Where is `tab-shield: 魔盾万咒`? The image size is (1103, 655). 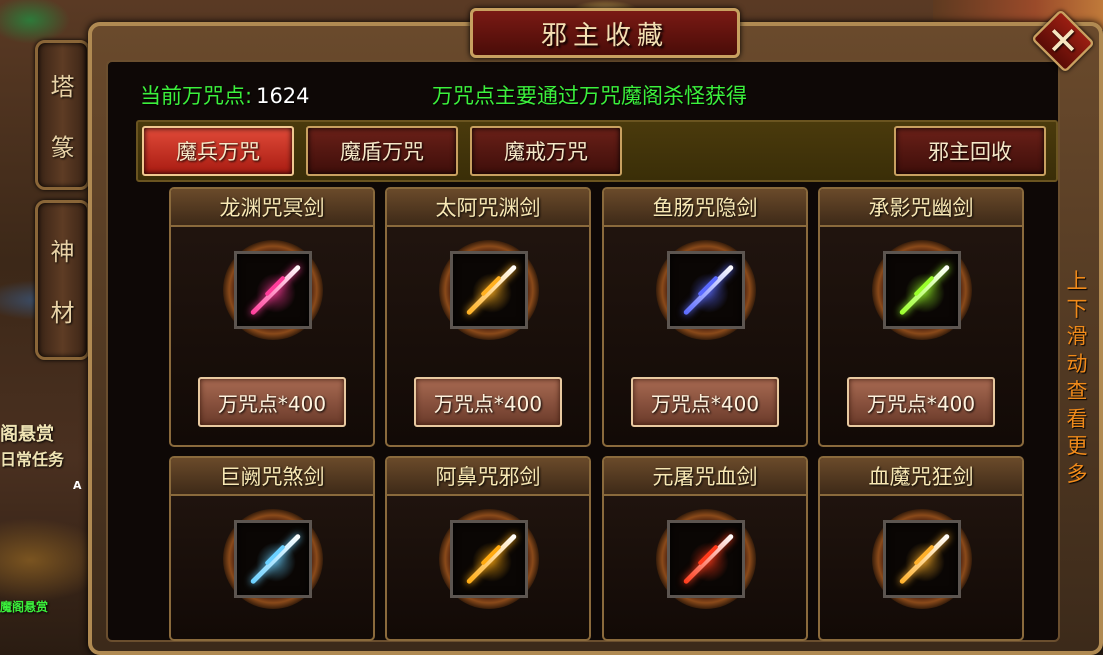 tab-shield: 魔盾万咒 is located at coordinates (382, 151).